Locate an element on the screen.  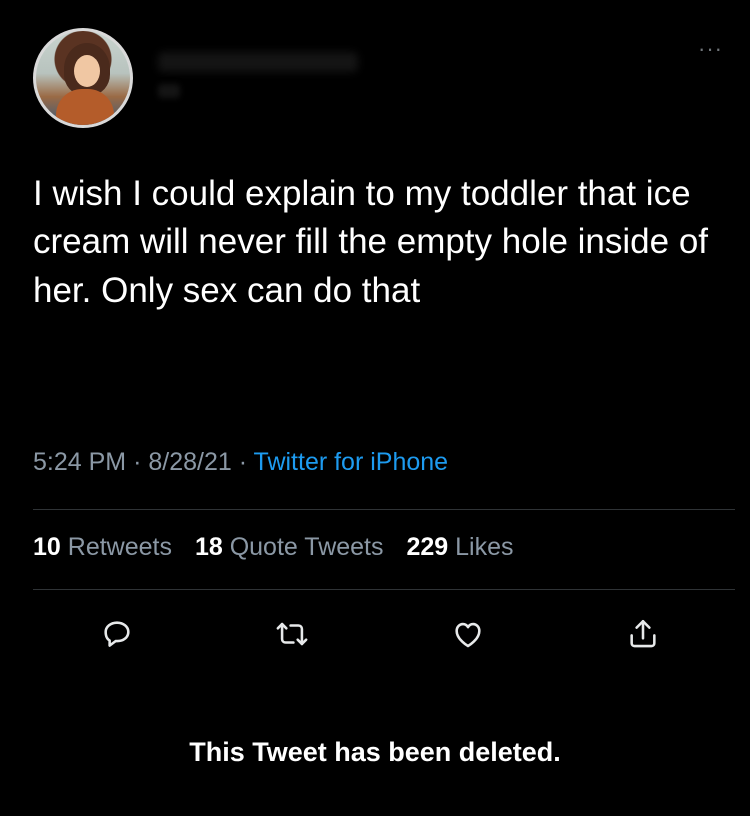
tweet-actions is located at coordinates (380, 634).